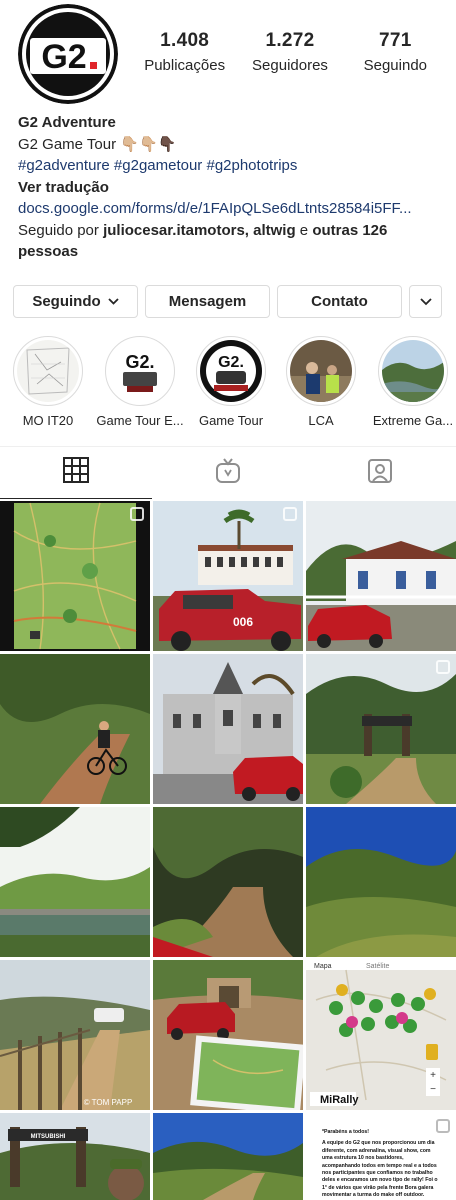 This screenshot has height=1200, width=456. I want to click on logo-text: G2, so click(63, 57).